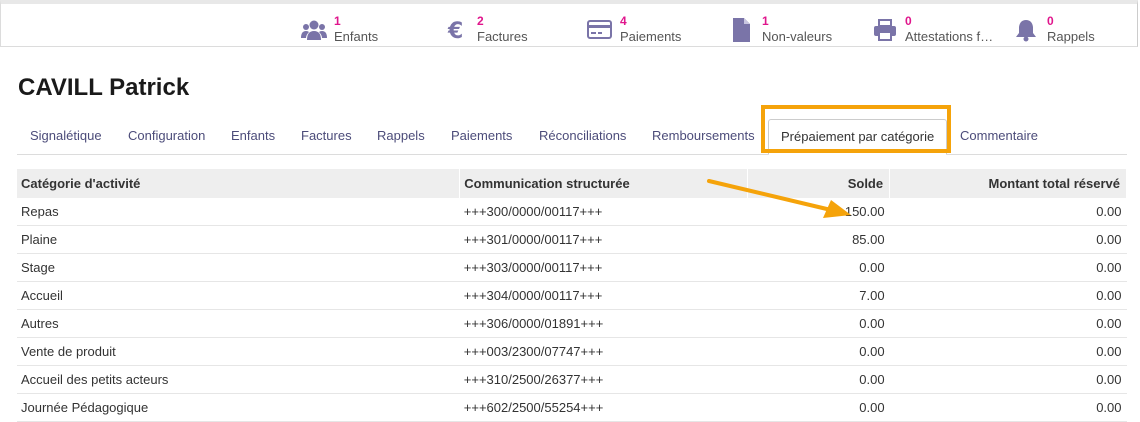 The width and height of the screenshot is (1140, 422). I want to click on cell-communication: +++306/0000/01891+++, so click(603, 323).